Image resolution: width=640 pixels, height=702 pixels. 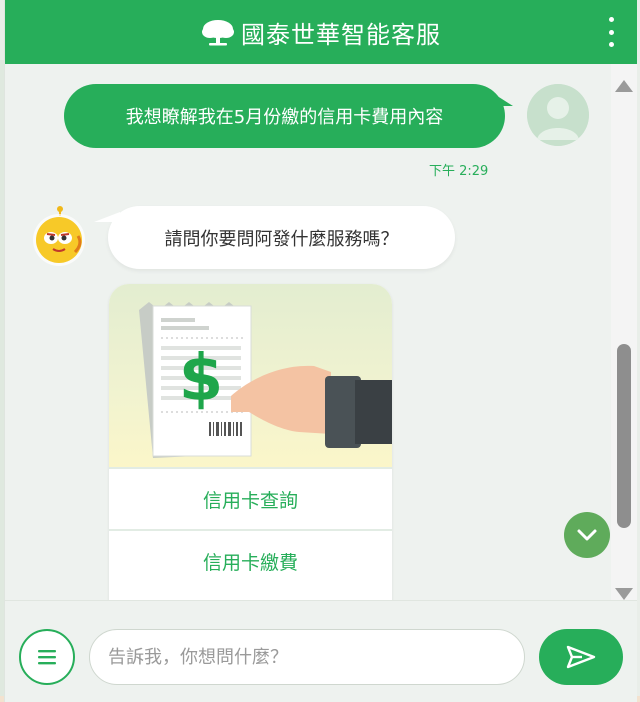 I want to click on robot-mascot-icon, so click(x=59, y=236).